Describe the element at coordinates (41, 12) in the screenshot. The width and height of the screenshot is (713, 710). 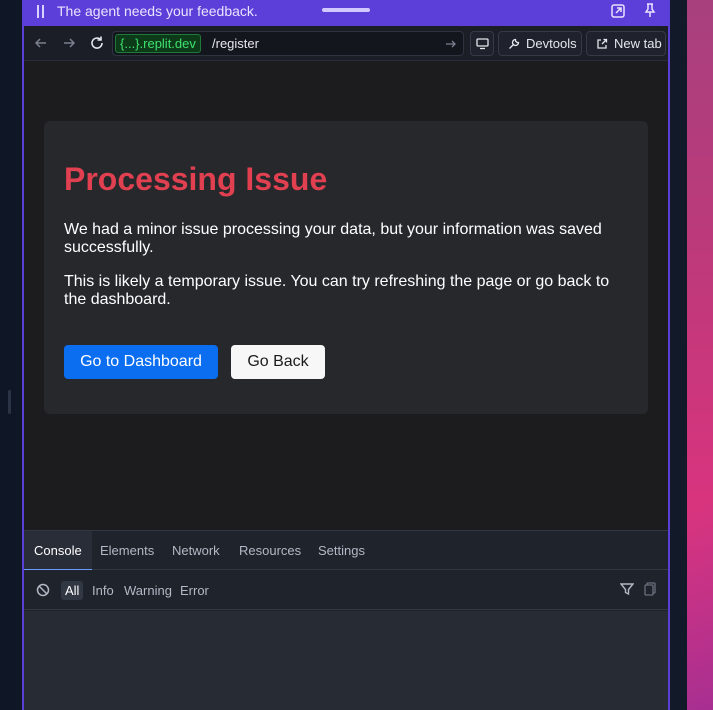
I see `pause-icon` at that location.